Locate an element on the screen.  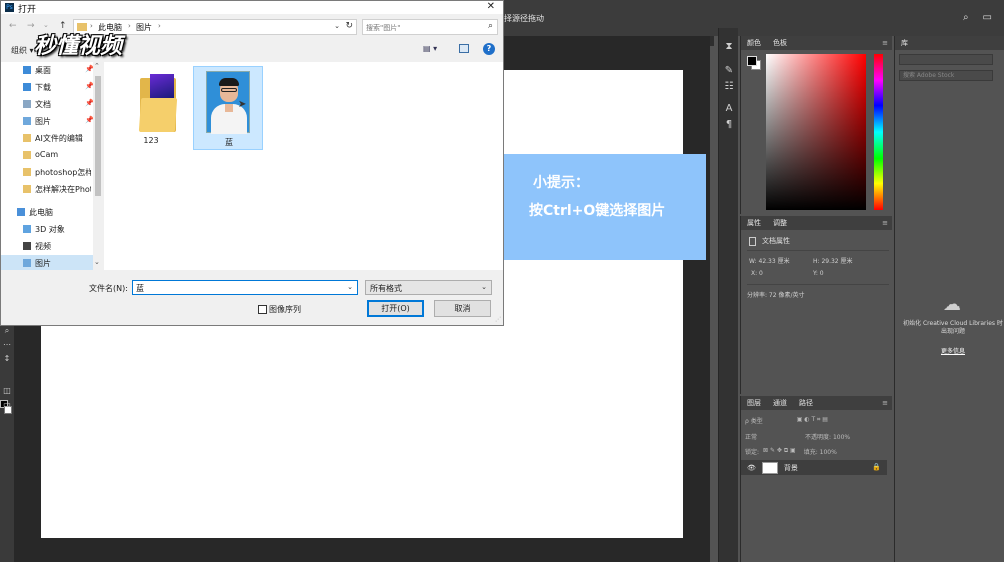
back-arrow-icon: ← is located at coordinates (13, 26).